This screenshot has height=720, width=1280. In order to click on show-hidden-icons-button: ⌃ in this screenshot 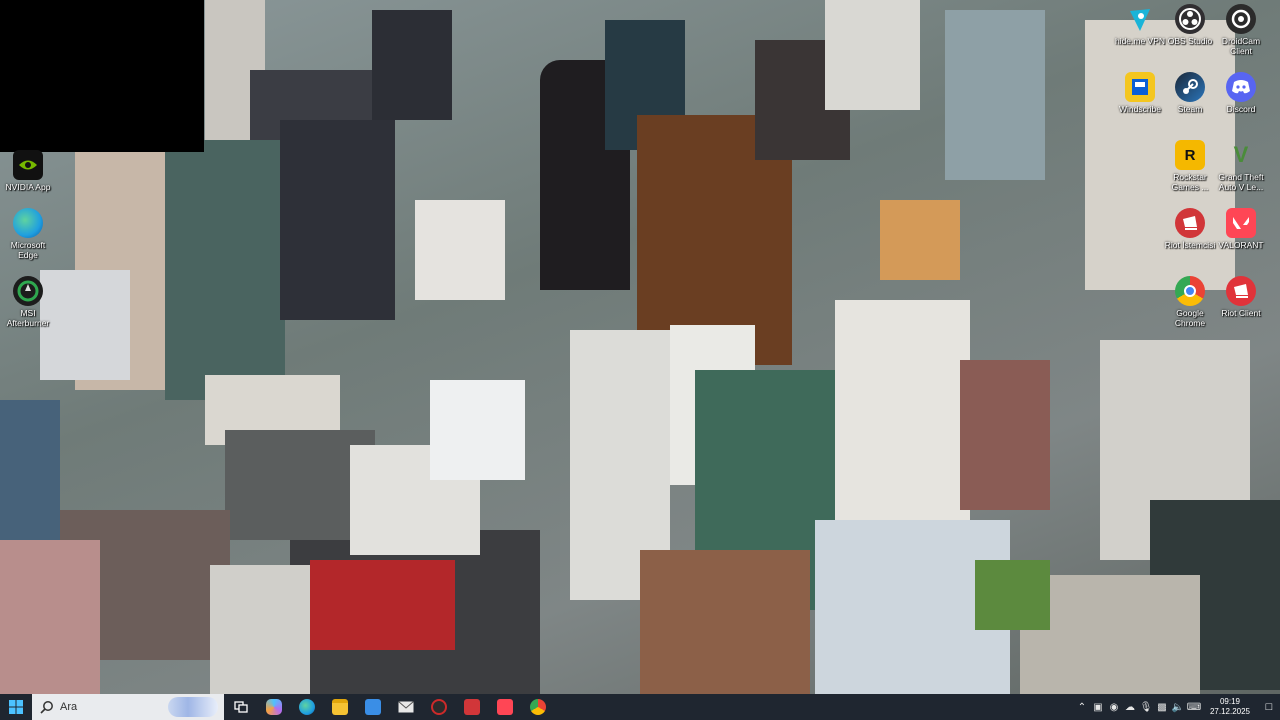, I will do `click(1082, 707)`.